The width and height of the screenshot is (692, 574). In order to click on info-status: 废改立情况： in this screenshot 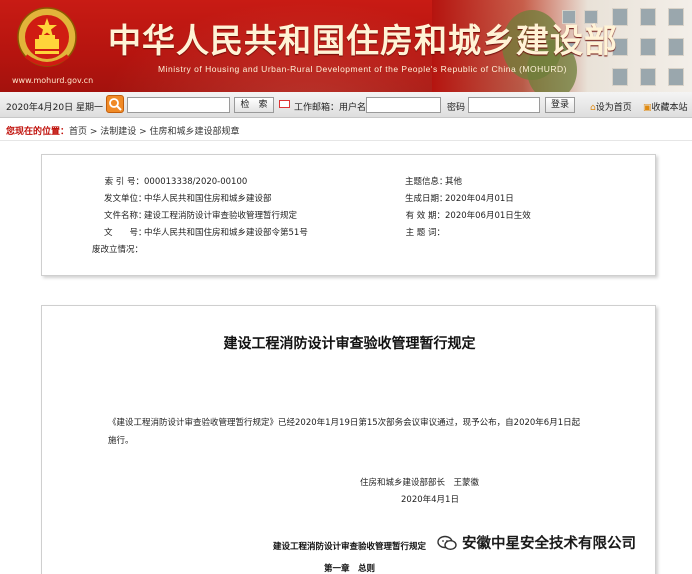, I will do `click(117, 249)`.